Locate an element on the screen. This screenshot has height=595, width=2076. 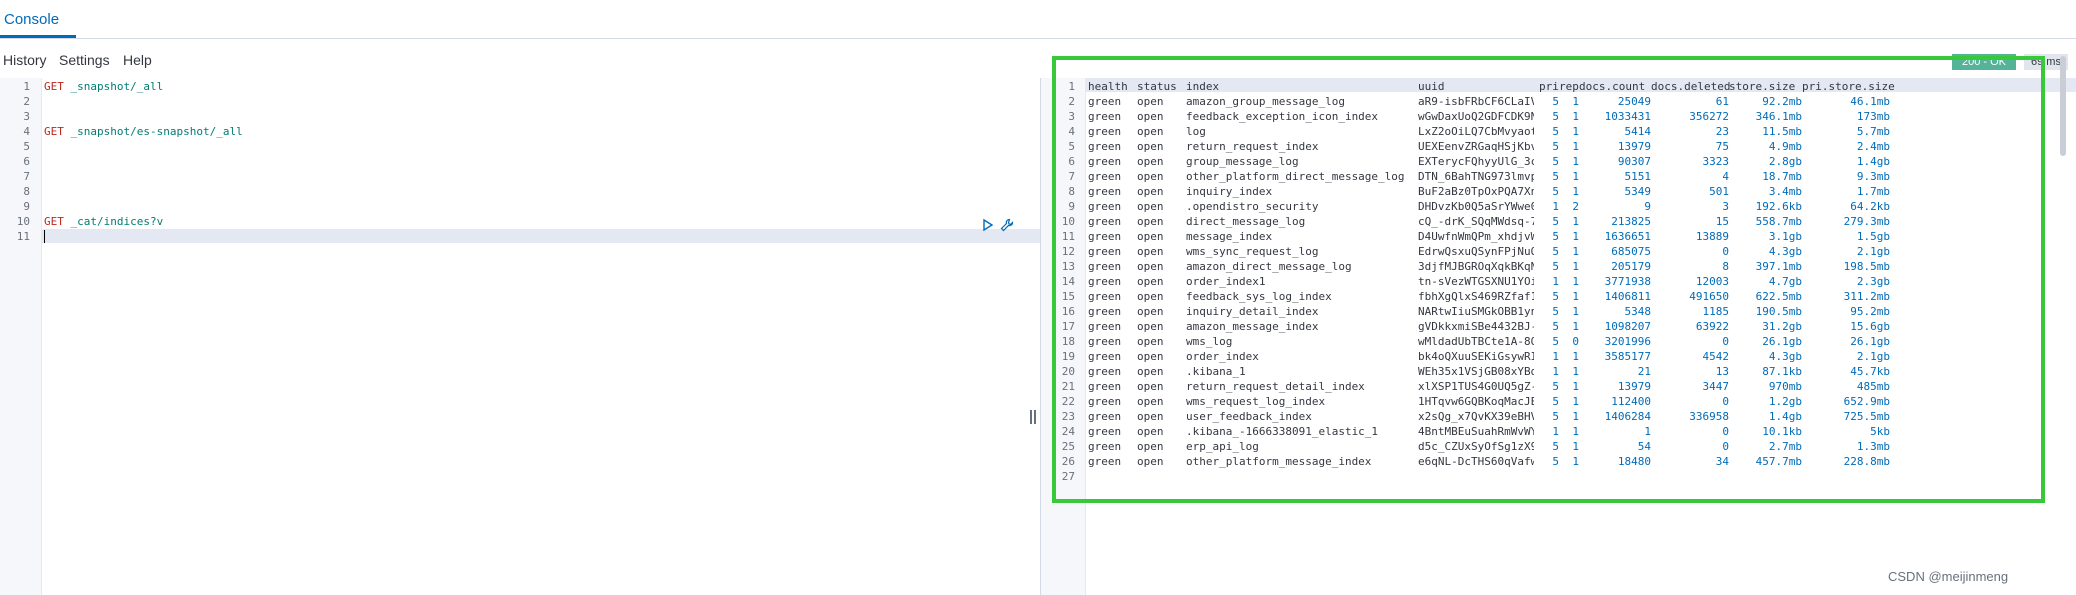
request-line: GET _cat/indices?v is located at coordinates (103, 221).